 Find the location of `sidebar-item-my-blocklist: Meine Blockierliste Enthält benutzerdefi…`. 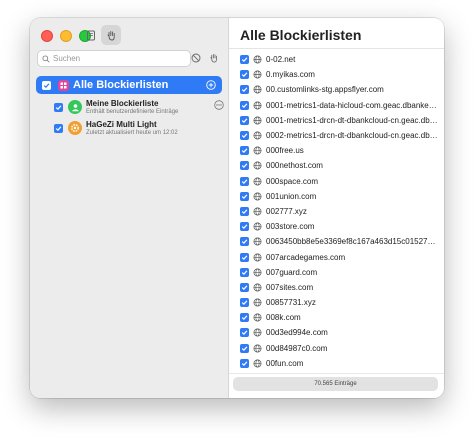

sidebar-item-my-blocklist: Meine Blockierliste Enthält benutzerdefi… is located at coordinates (139, 108).